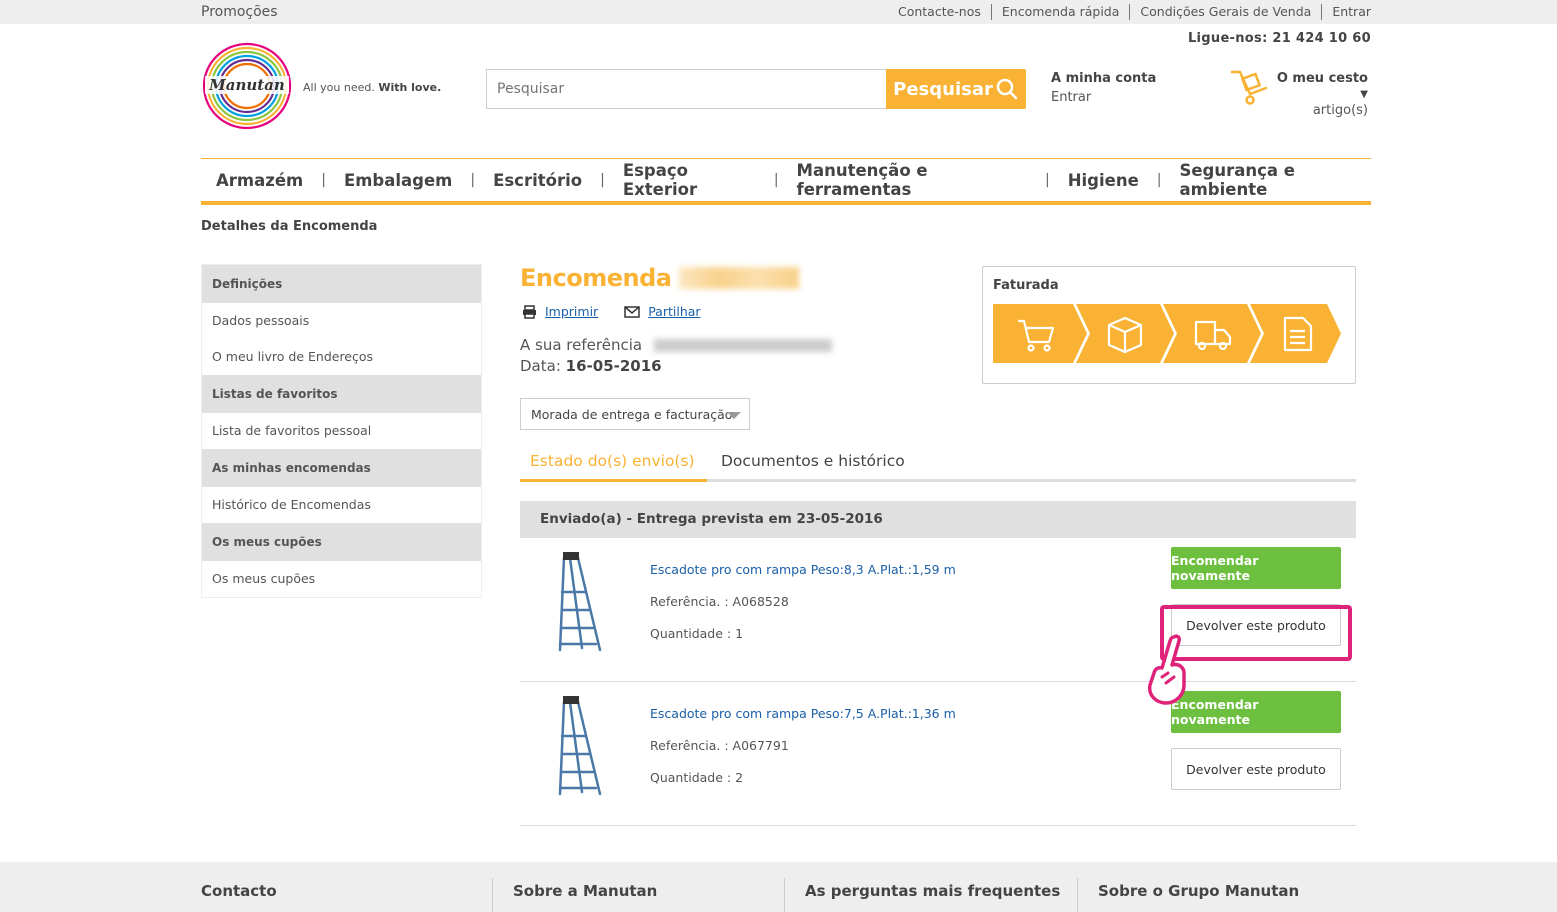 The height and width of the screenshot is (912, 1557). What do you see at coordinates (372, 87) in the screenshot?
I see `tagline: All you need. With love.` at bounding box center [372, 87].